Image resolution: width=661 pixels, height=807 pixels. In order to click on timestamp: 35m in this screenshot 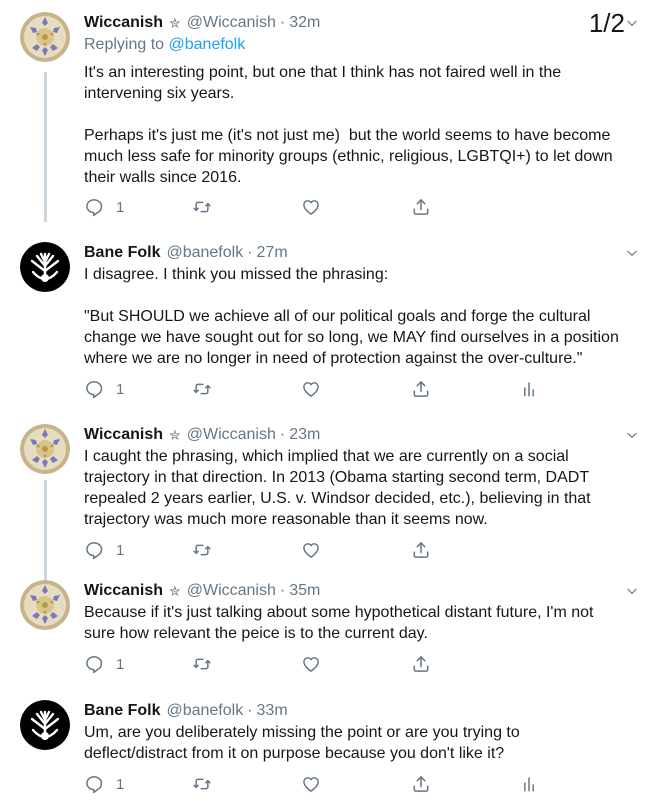, I will do `click(304, 591)`.